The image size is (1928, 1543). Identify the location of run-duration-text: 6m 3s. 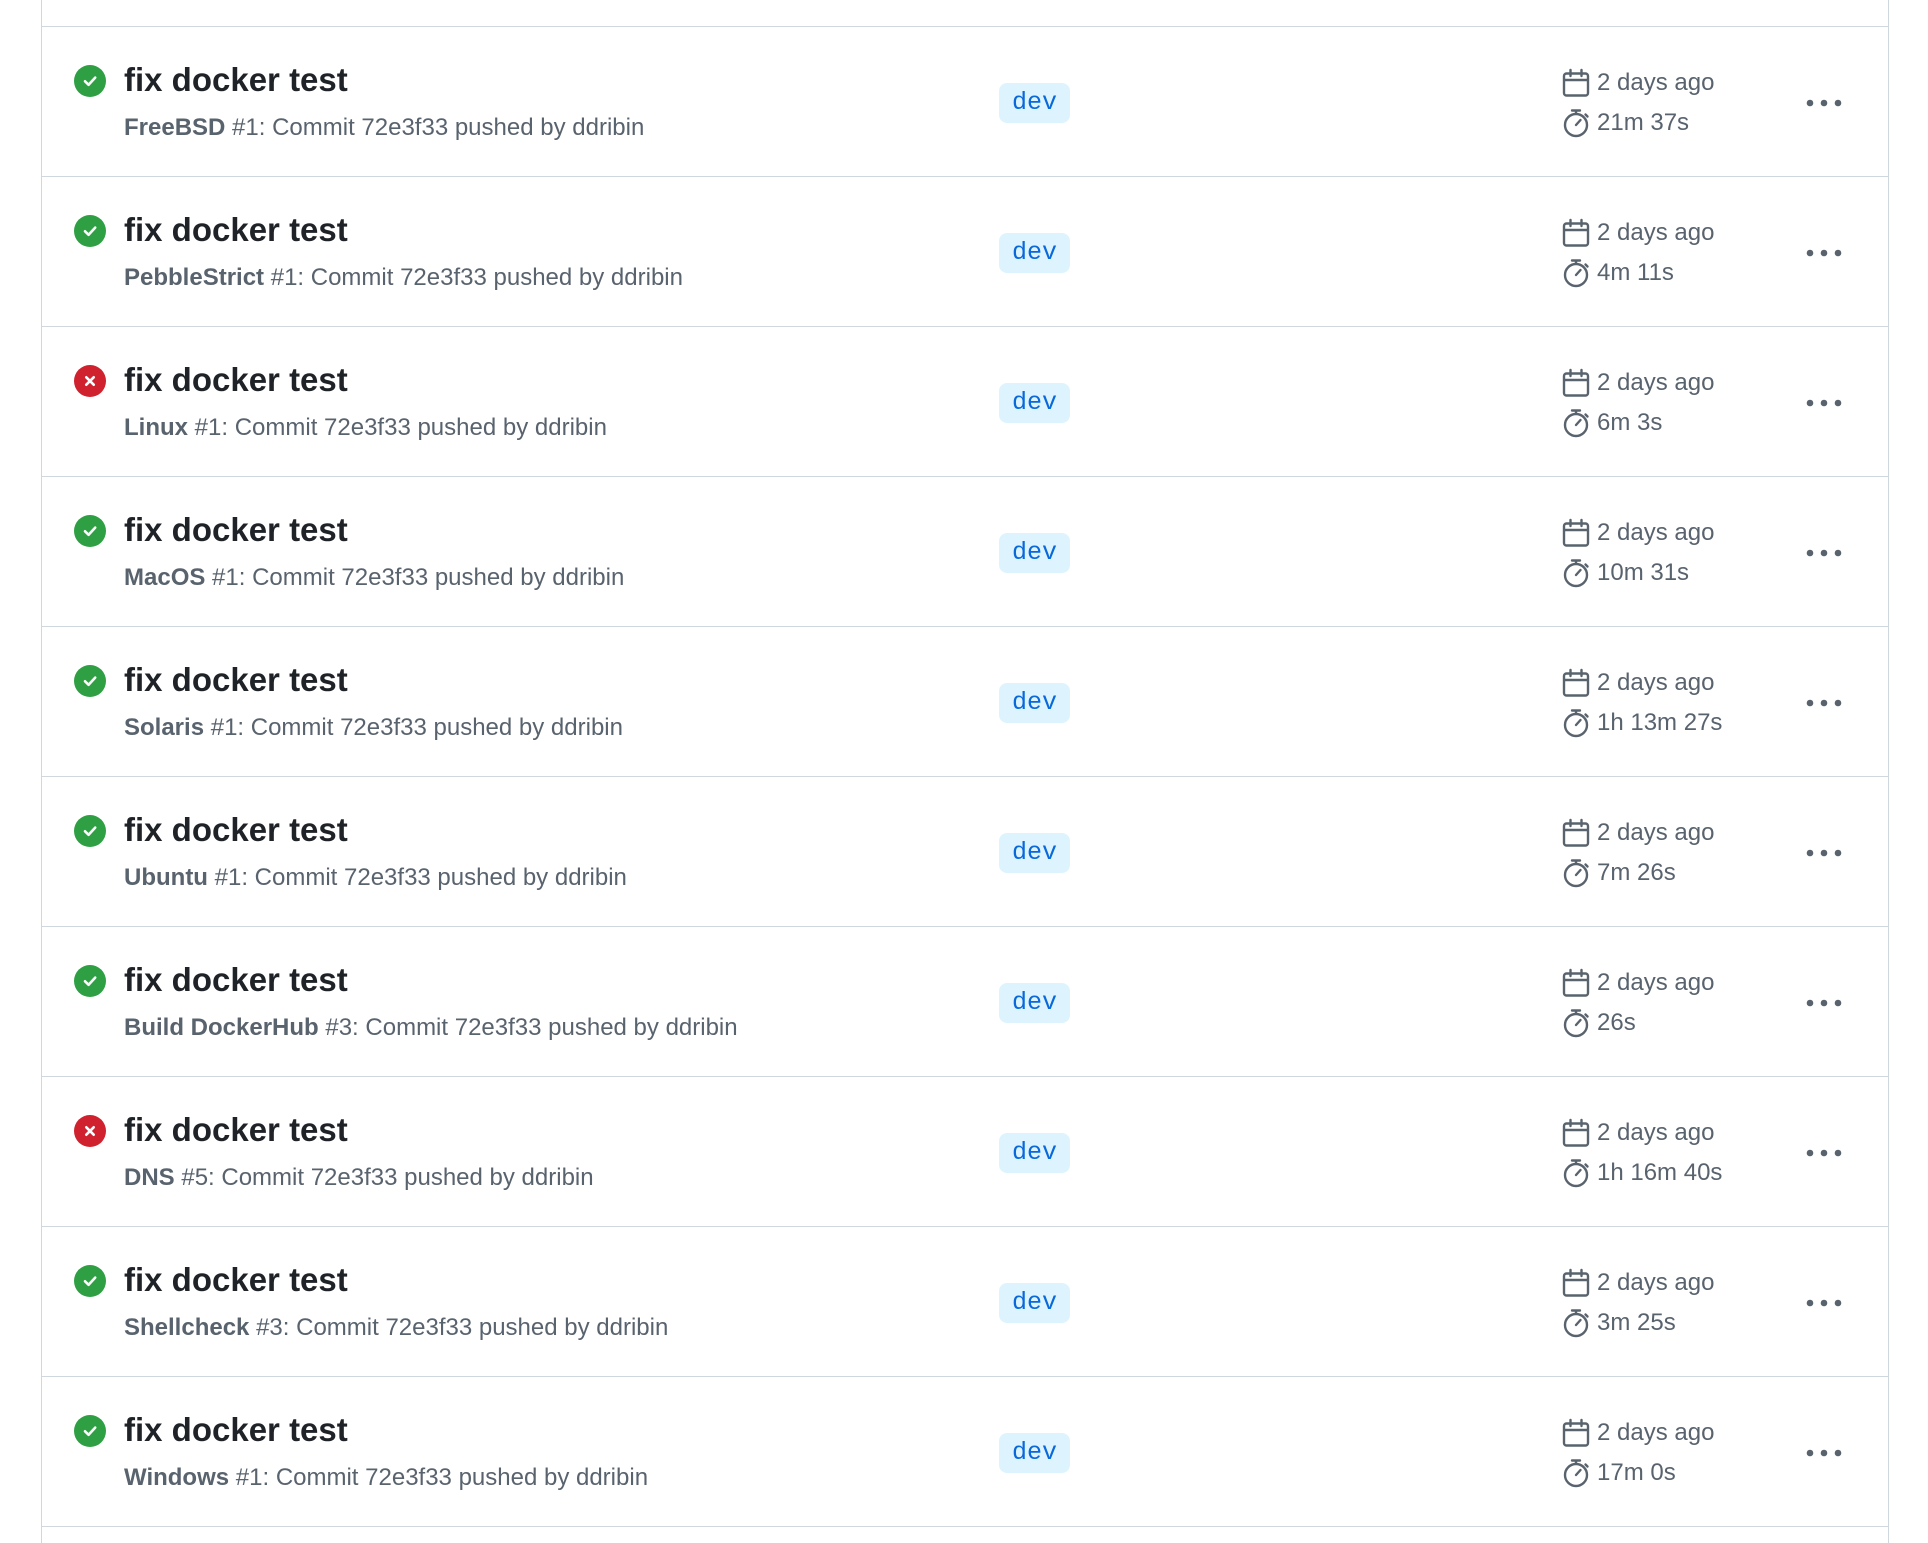
(1630, 422).